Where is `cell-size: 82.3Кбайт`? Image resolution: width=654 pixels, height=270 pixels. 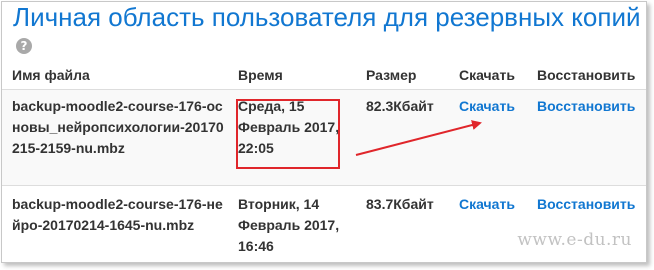
cell-size: 82.3Кбайт is located at coordinates (402, 136).